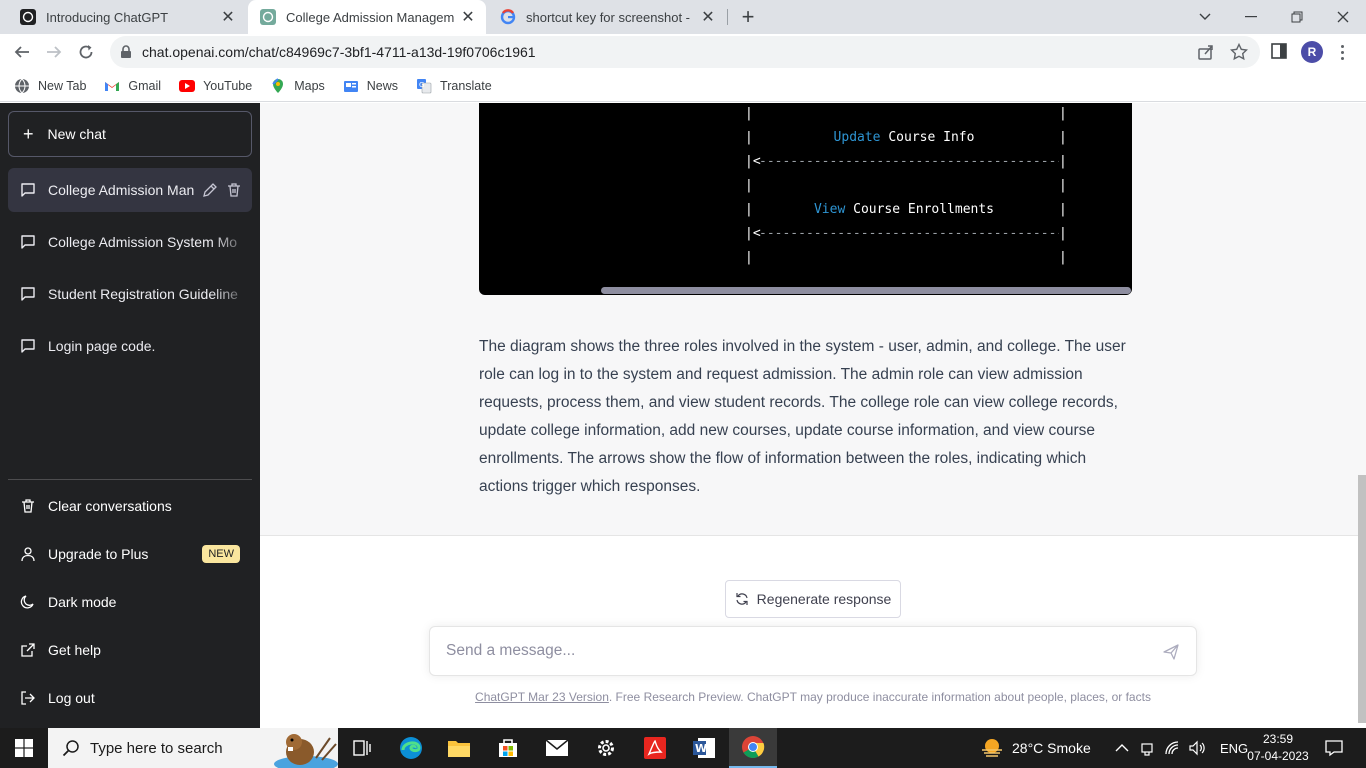  I want to click on taskbar-settings, so click(606, 748).